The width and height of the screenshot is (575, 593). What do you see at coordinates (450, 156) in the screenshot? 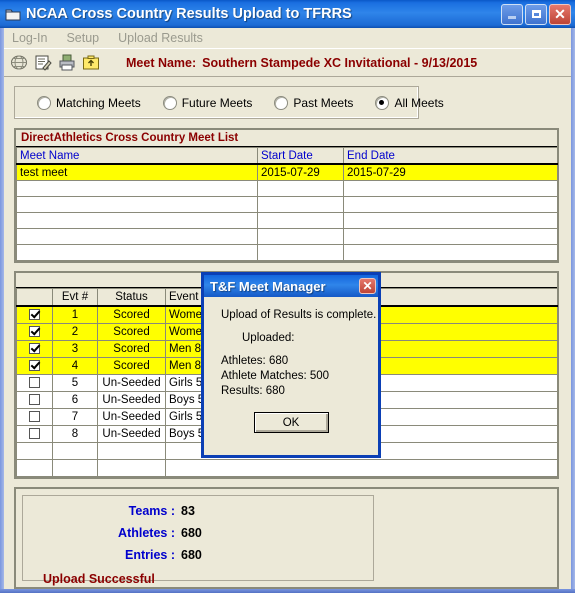
I see `column-header-end-date: End Date` at bounding box center [450, 156].